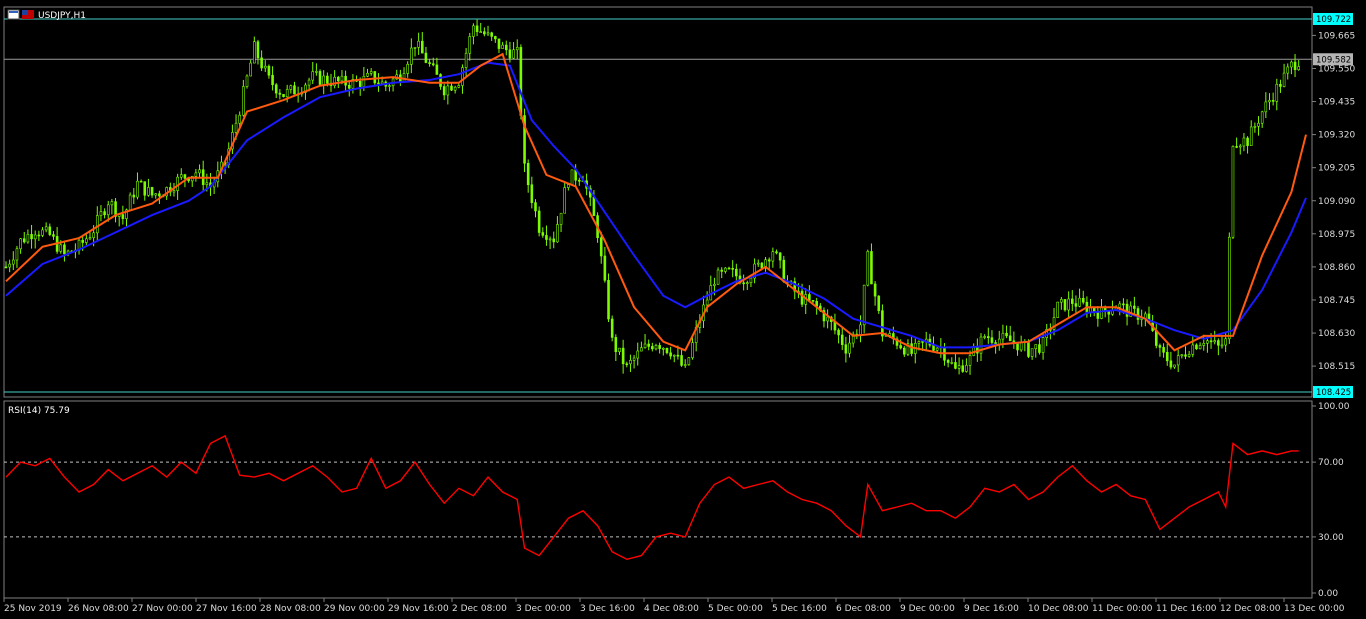  I want to click on price-axis-label: 109.320, so click(1336, 136).